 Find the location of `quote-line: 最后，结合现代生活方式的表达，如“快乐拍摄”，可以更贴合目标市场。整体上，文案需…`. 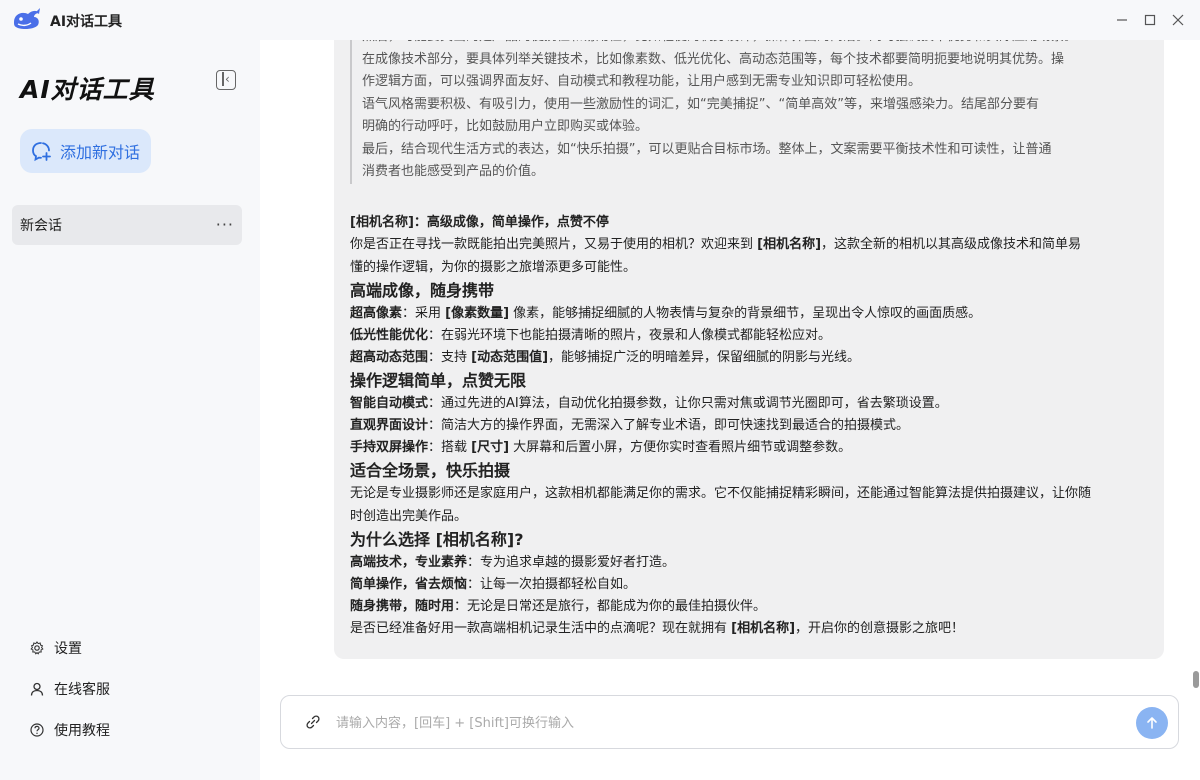

quote-line: 最后，结合现代生活方式的表达，如“快乐拍摄”，可以更贴合目标市场。整体上，文案需… is located at coordinates (707, 149).